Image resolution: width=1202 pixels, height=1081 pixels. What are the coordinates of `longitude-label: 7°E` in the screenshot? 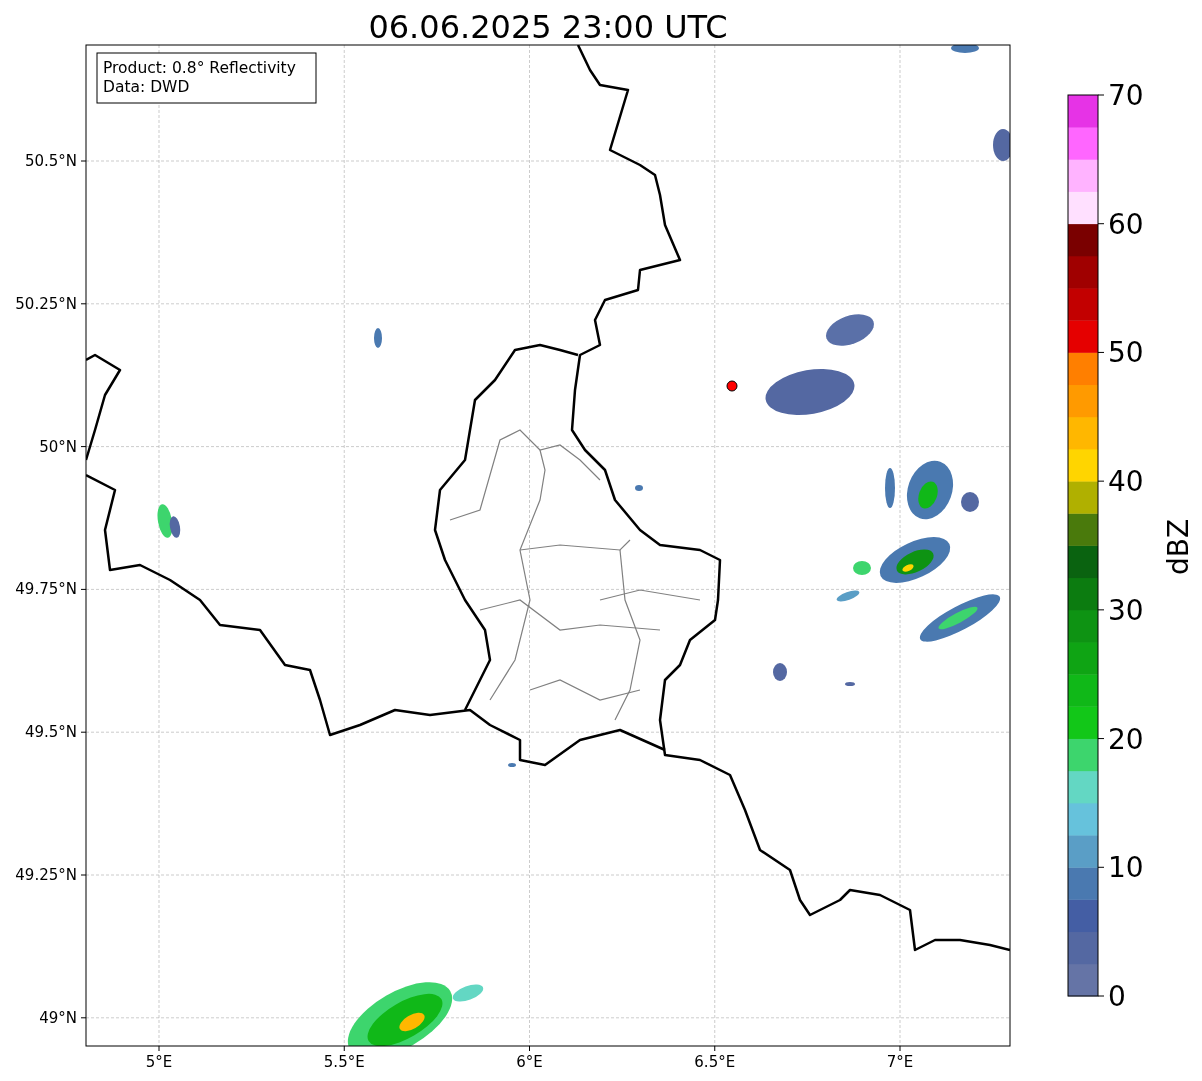 It's located at (900, 1062).